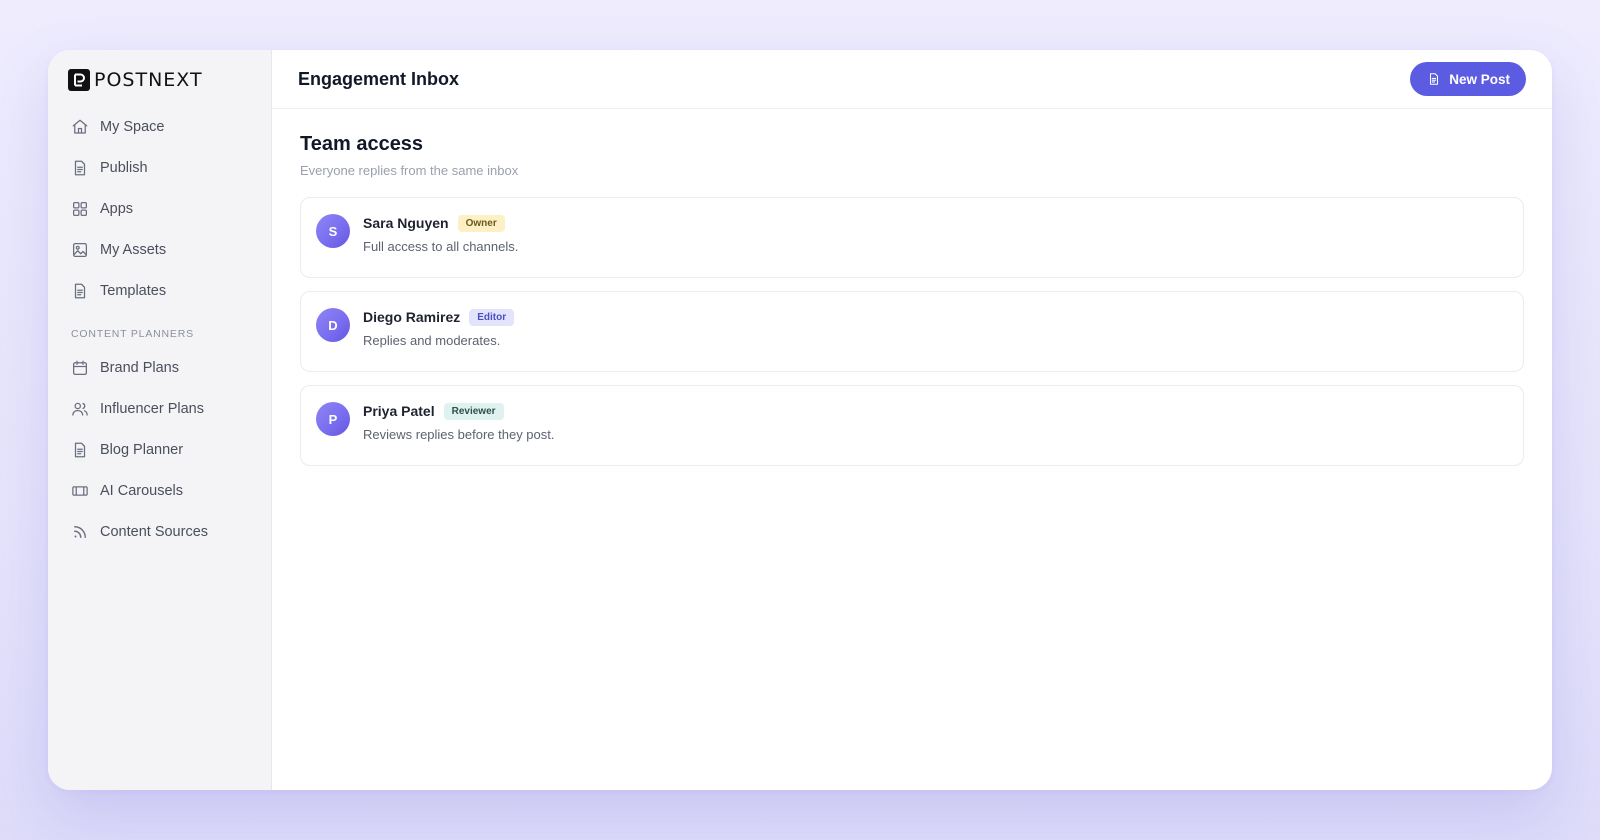 The image size is (1600, 840). I want to click on avatar: P, so click(333, 419).